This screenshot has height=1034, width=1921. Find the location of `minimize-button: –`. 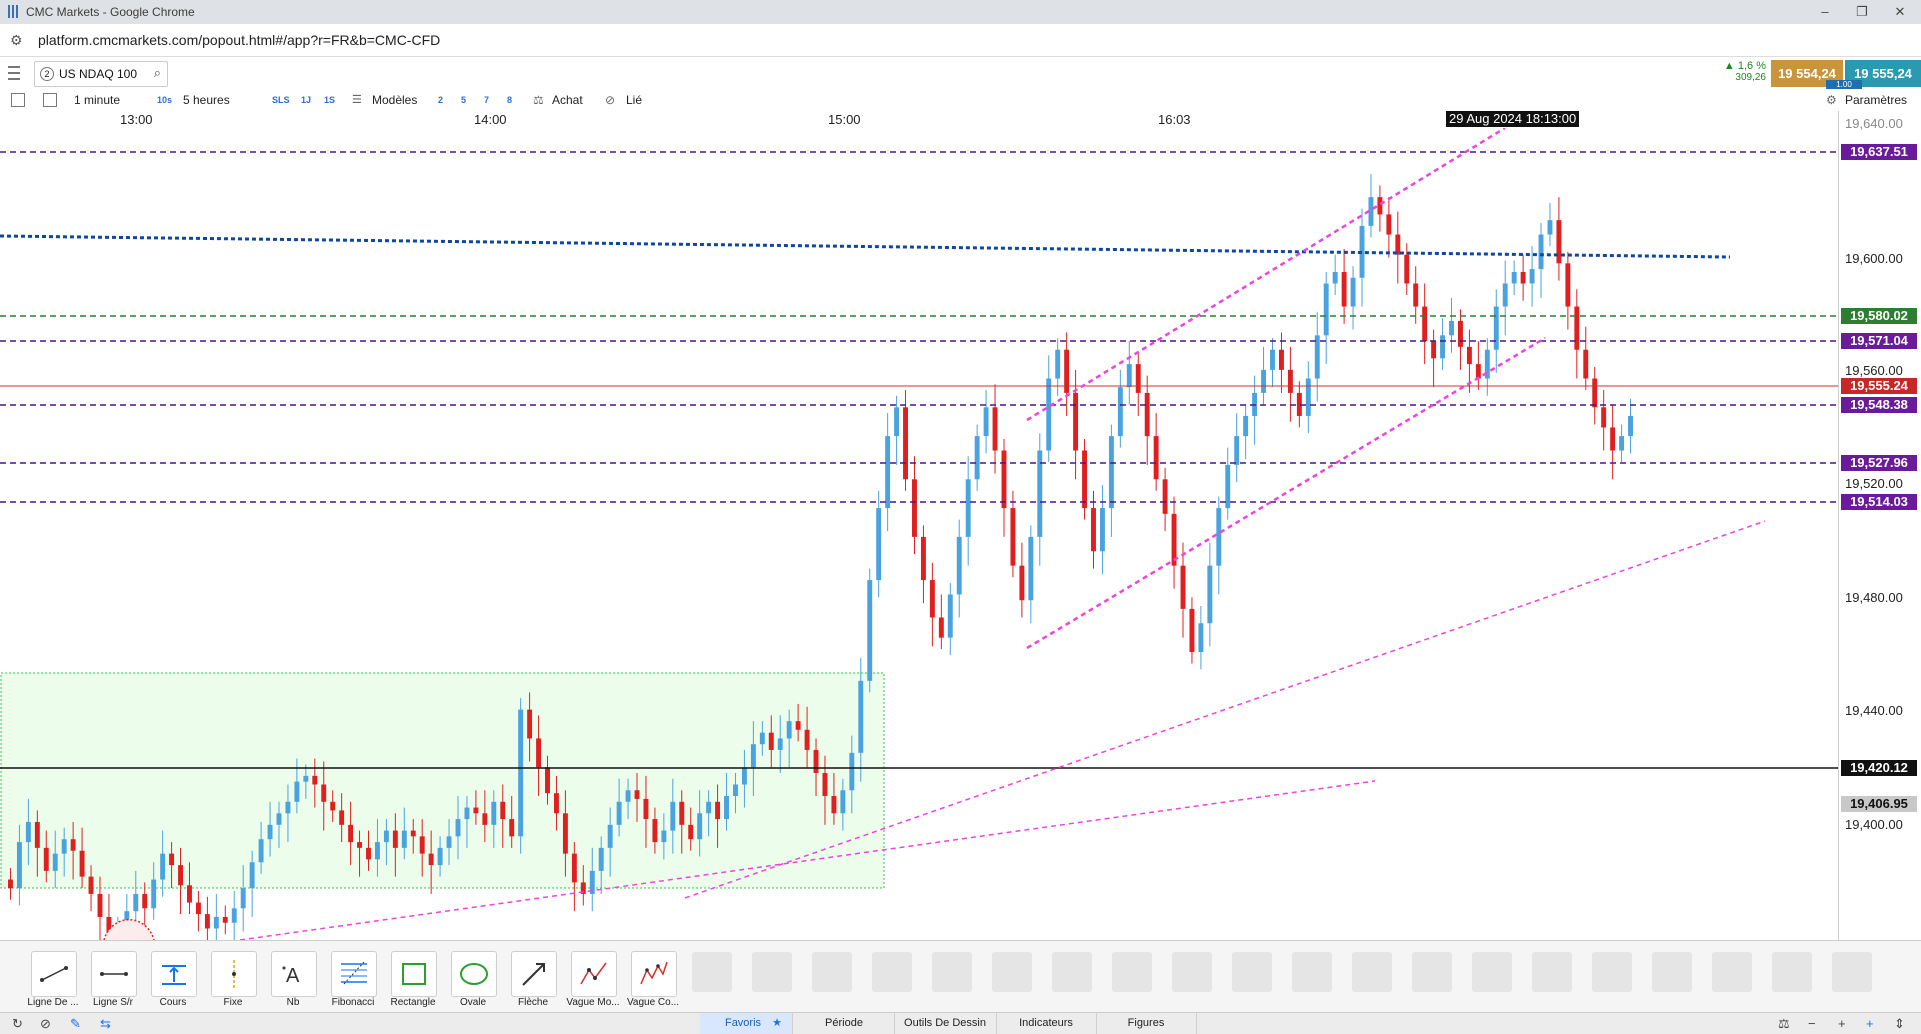

minimize-button: – is located at coordinates (1825, 12).